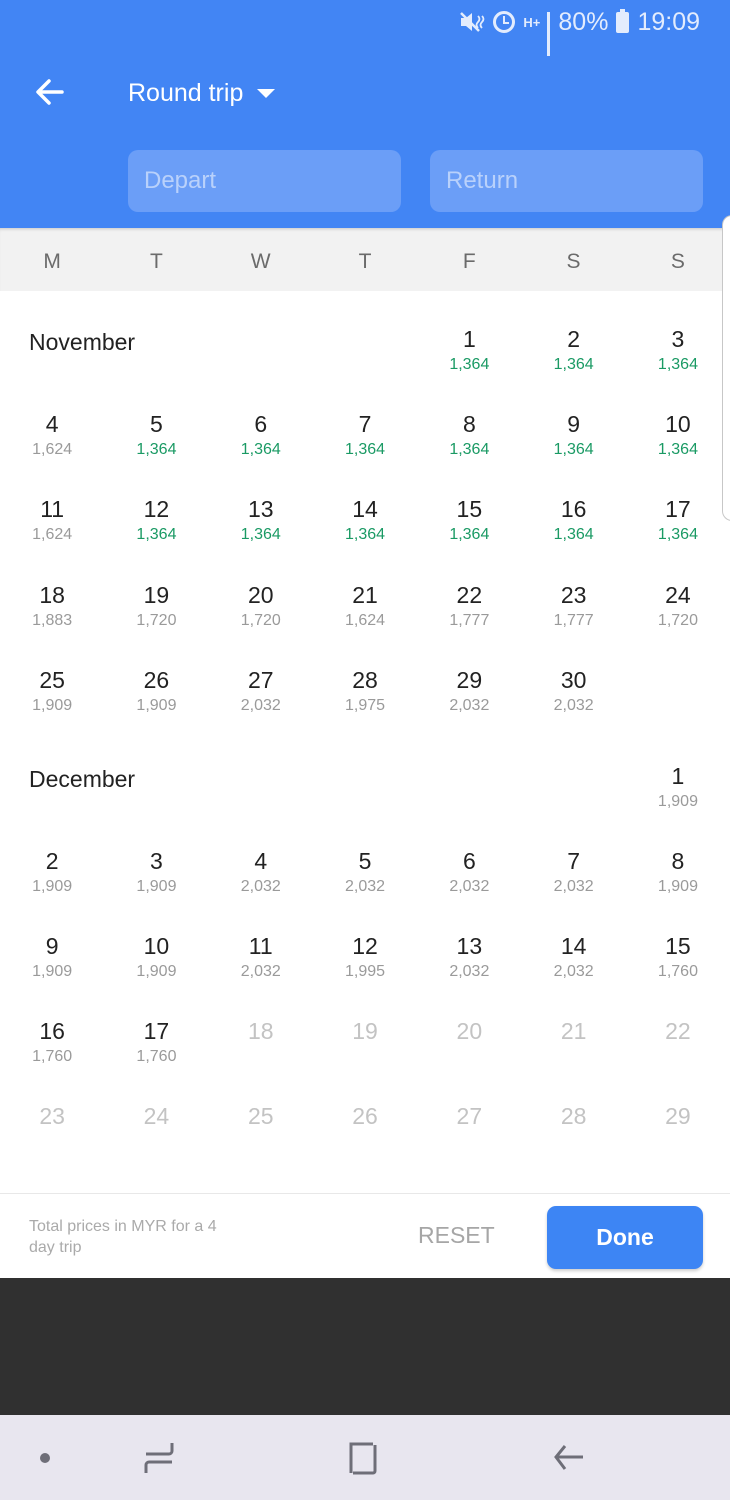  I want to click on calendar-day: 11 1,624, so click(52, 530).